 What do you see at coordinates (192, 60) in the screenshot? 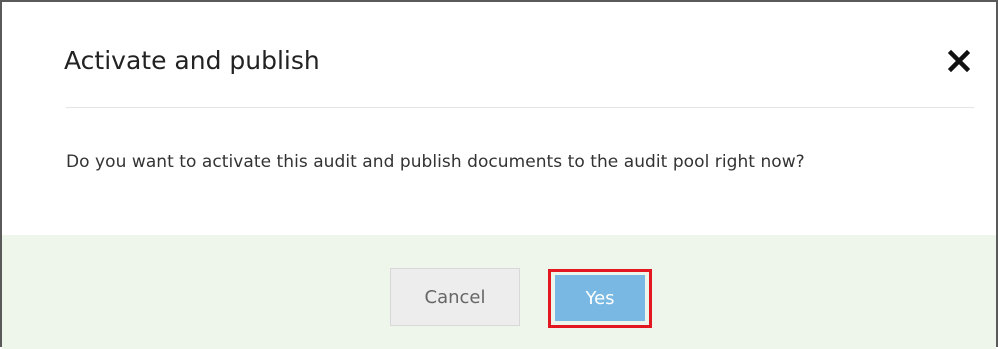
I see `dialog-title: Activate and publish` at bounding box center [192, 60].